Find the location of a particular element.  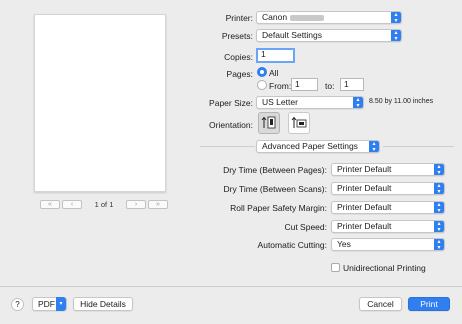

pages-to-label: to: is located at coordinates (330, 86).